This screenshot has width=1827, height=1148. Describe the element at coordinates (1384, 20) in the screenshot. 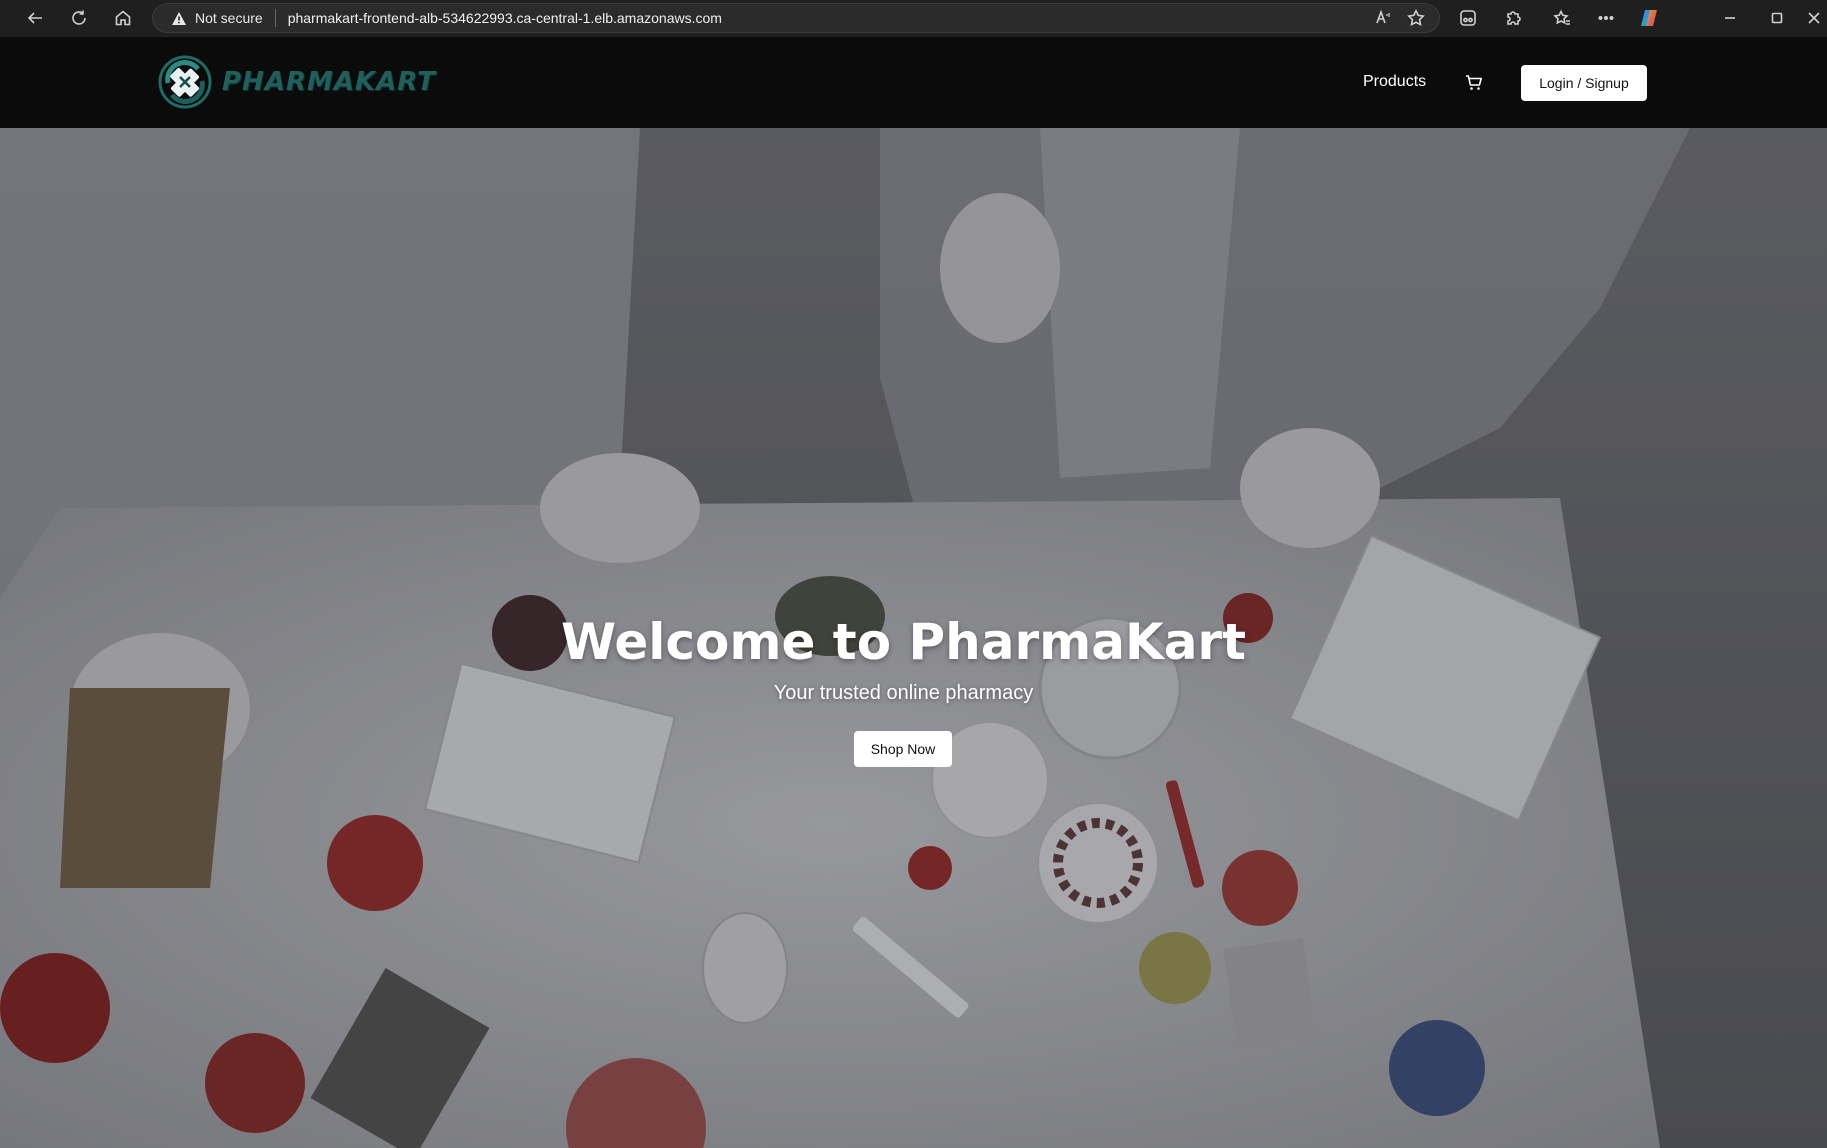

I see `read-aloud-icon` at that location.